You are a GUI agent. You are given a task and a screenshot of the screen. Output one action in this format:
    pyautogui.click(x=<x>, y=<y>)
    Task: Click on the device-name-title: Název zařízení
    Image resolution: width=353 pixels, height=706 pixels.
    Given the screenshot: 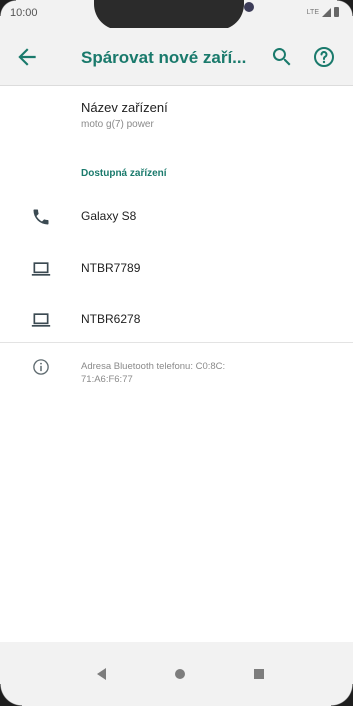 What is the action you would take?
    pyautogui.click(x=124, y=107)
    